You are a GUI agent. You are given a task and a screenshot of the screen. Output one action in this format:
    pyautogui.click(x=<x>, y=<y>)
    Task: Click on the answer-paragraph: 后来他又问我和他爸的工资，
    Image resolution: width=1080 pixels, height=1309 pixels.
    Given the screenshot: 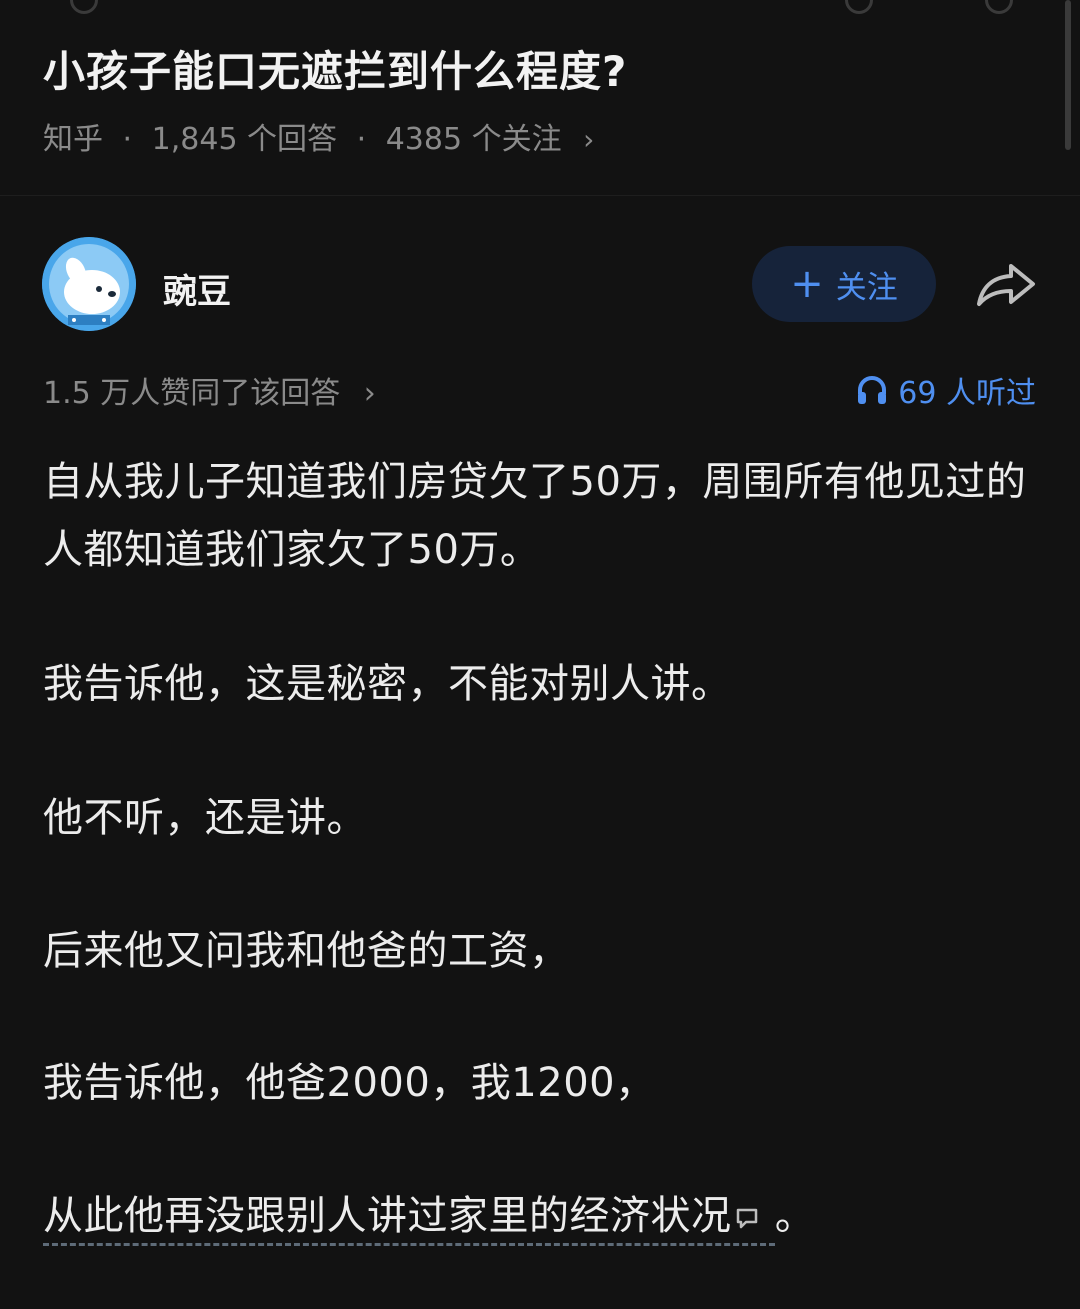 What is the action you would take?
    pyautogui.click(x=306, y=951)
    